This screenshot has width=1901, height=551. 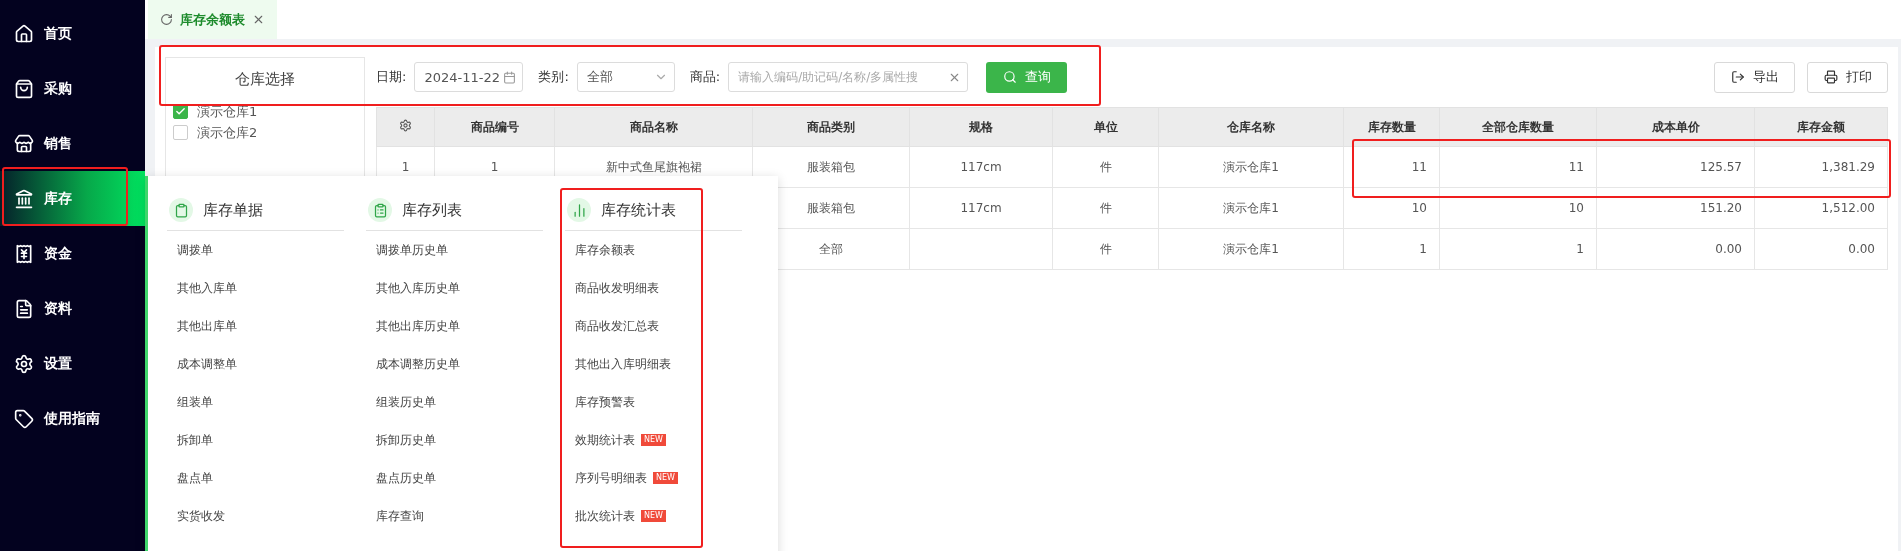 What do you see at coordinates (1391, 127) in the screenshot?
I see `column-header: 库存数量` at bounding box center [1391, 127].